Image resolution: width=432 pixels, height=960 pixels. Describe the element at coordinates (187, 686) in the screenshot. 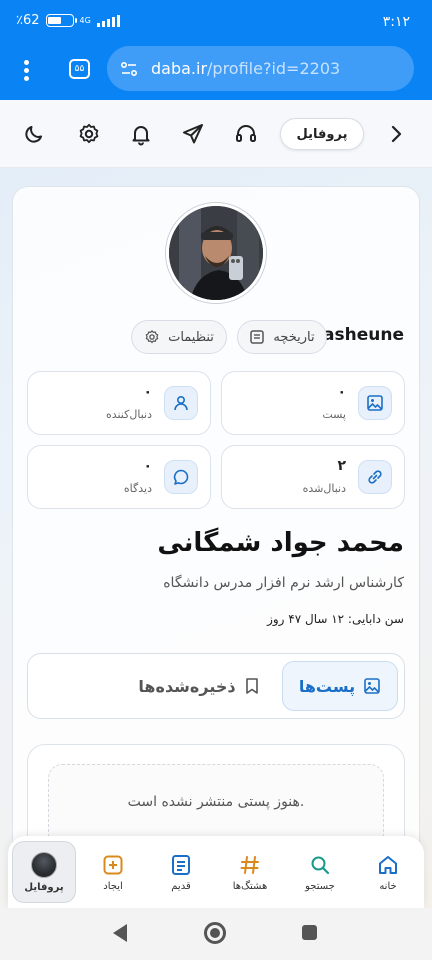

I see `tab-saved-label: ذخیره‌شده‌ها` at that location.